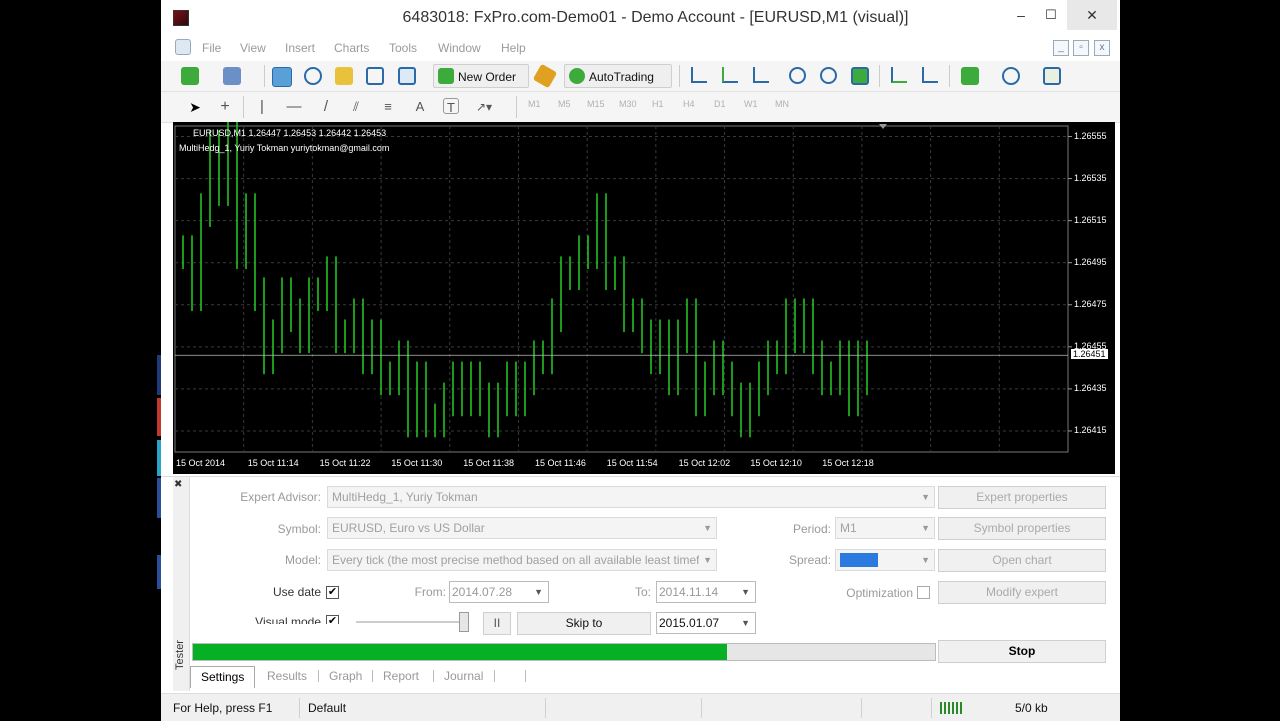 This screenshot has width=1280, height=721. I want to click on trendline-icon: /, so click(326, 107).